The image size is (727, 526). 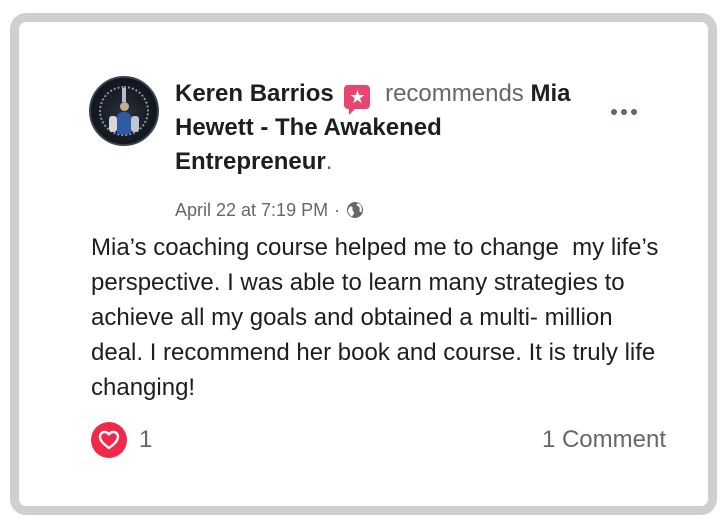 I want to click on recommends-label: recommends, so click(x=454, y=93).